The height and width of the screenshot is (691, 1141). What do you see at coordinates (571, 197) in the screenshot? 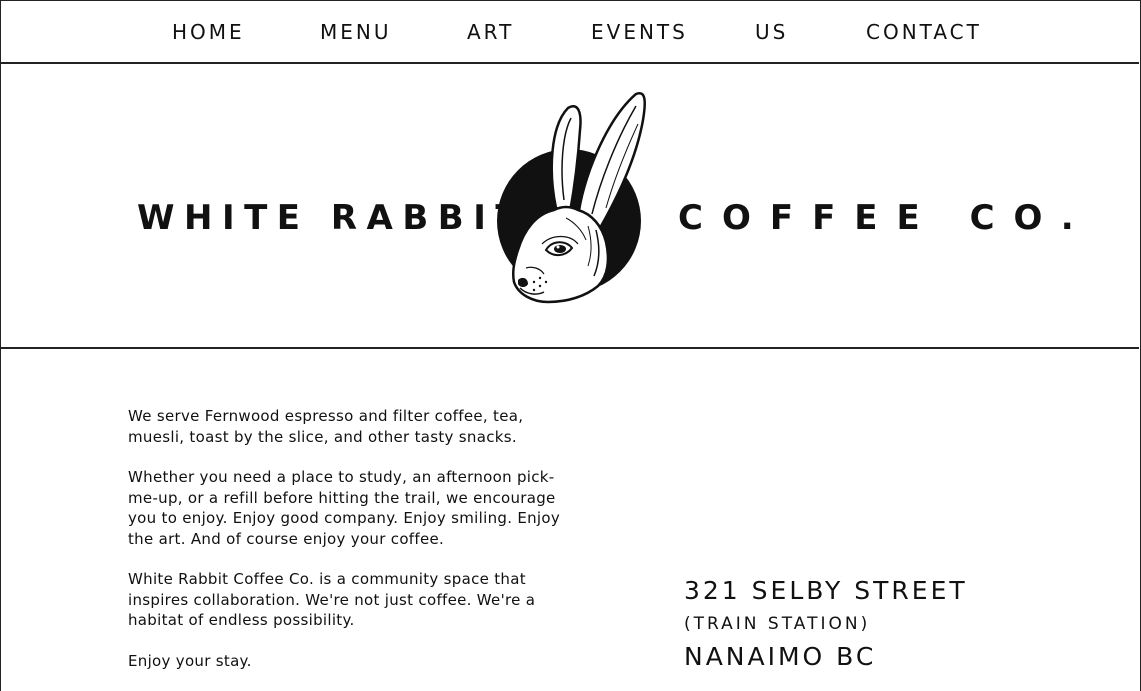
I see `white-rabbit-head-logo-icon` at bounding box center [571, 197].